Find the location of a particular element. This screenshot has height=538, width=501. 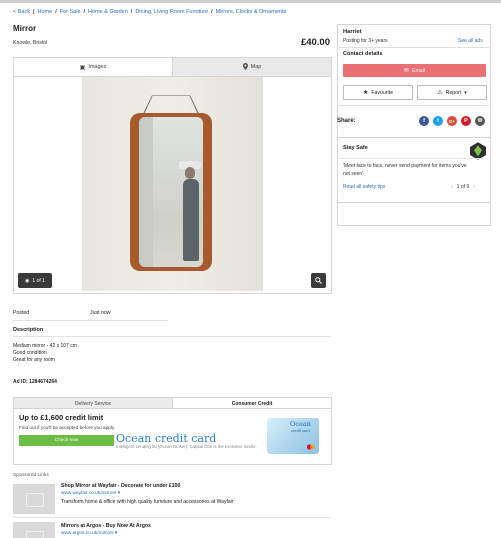

safety-pager: ‹ 1 of 9 › is located at coordinates (463, 187).